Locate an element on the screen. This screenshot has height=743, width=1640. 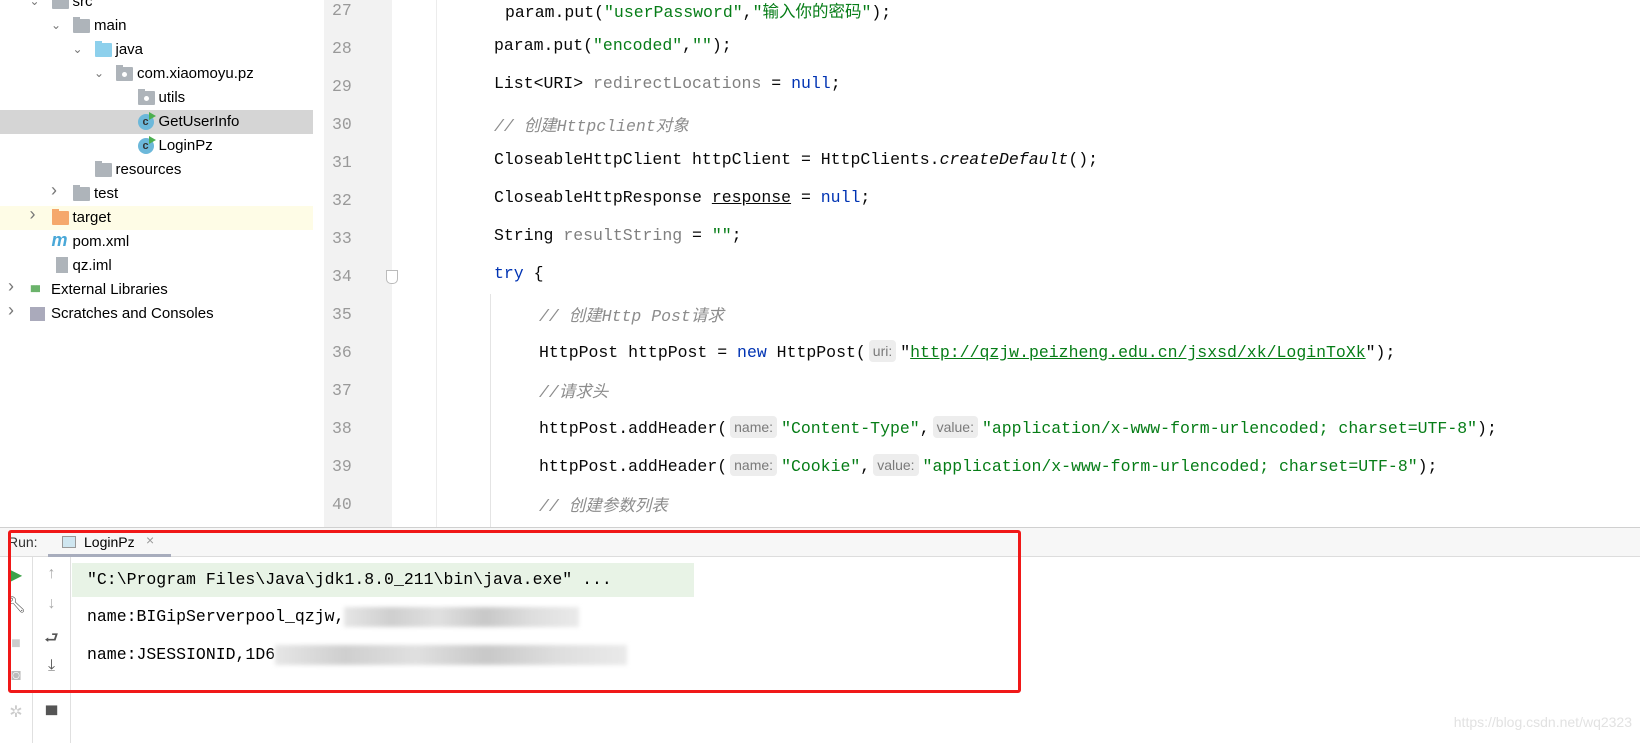
tree-item: ⌄ java is located at coordinates (156, 50).